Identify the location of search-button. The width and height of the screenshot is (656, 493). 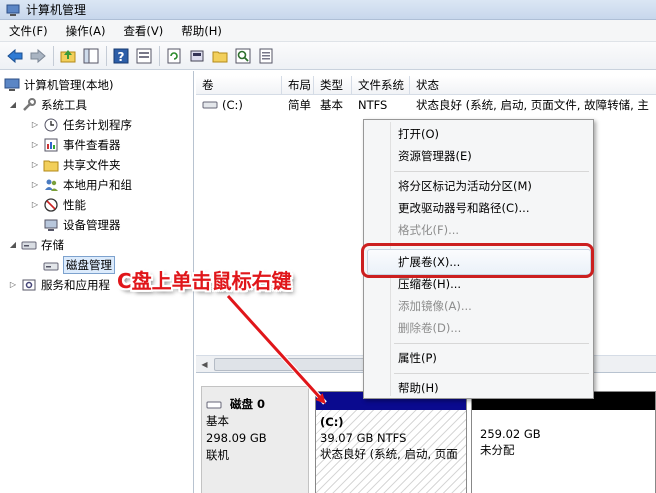
(243, 56).